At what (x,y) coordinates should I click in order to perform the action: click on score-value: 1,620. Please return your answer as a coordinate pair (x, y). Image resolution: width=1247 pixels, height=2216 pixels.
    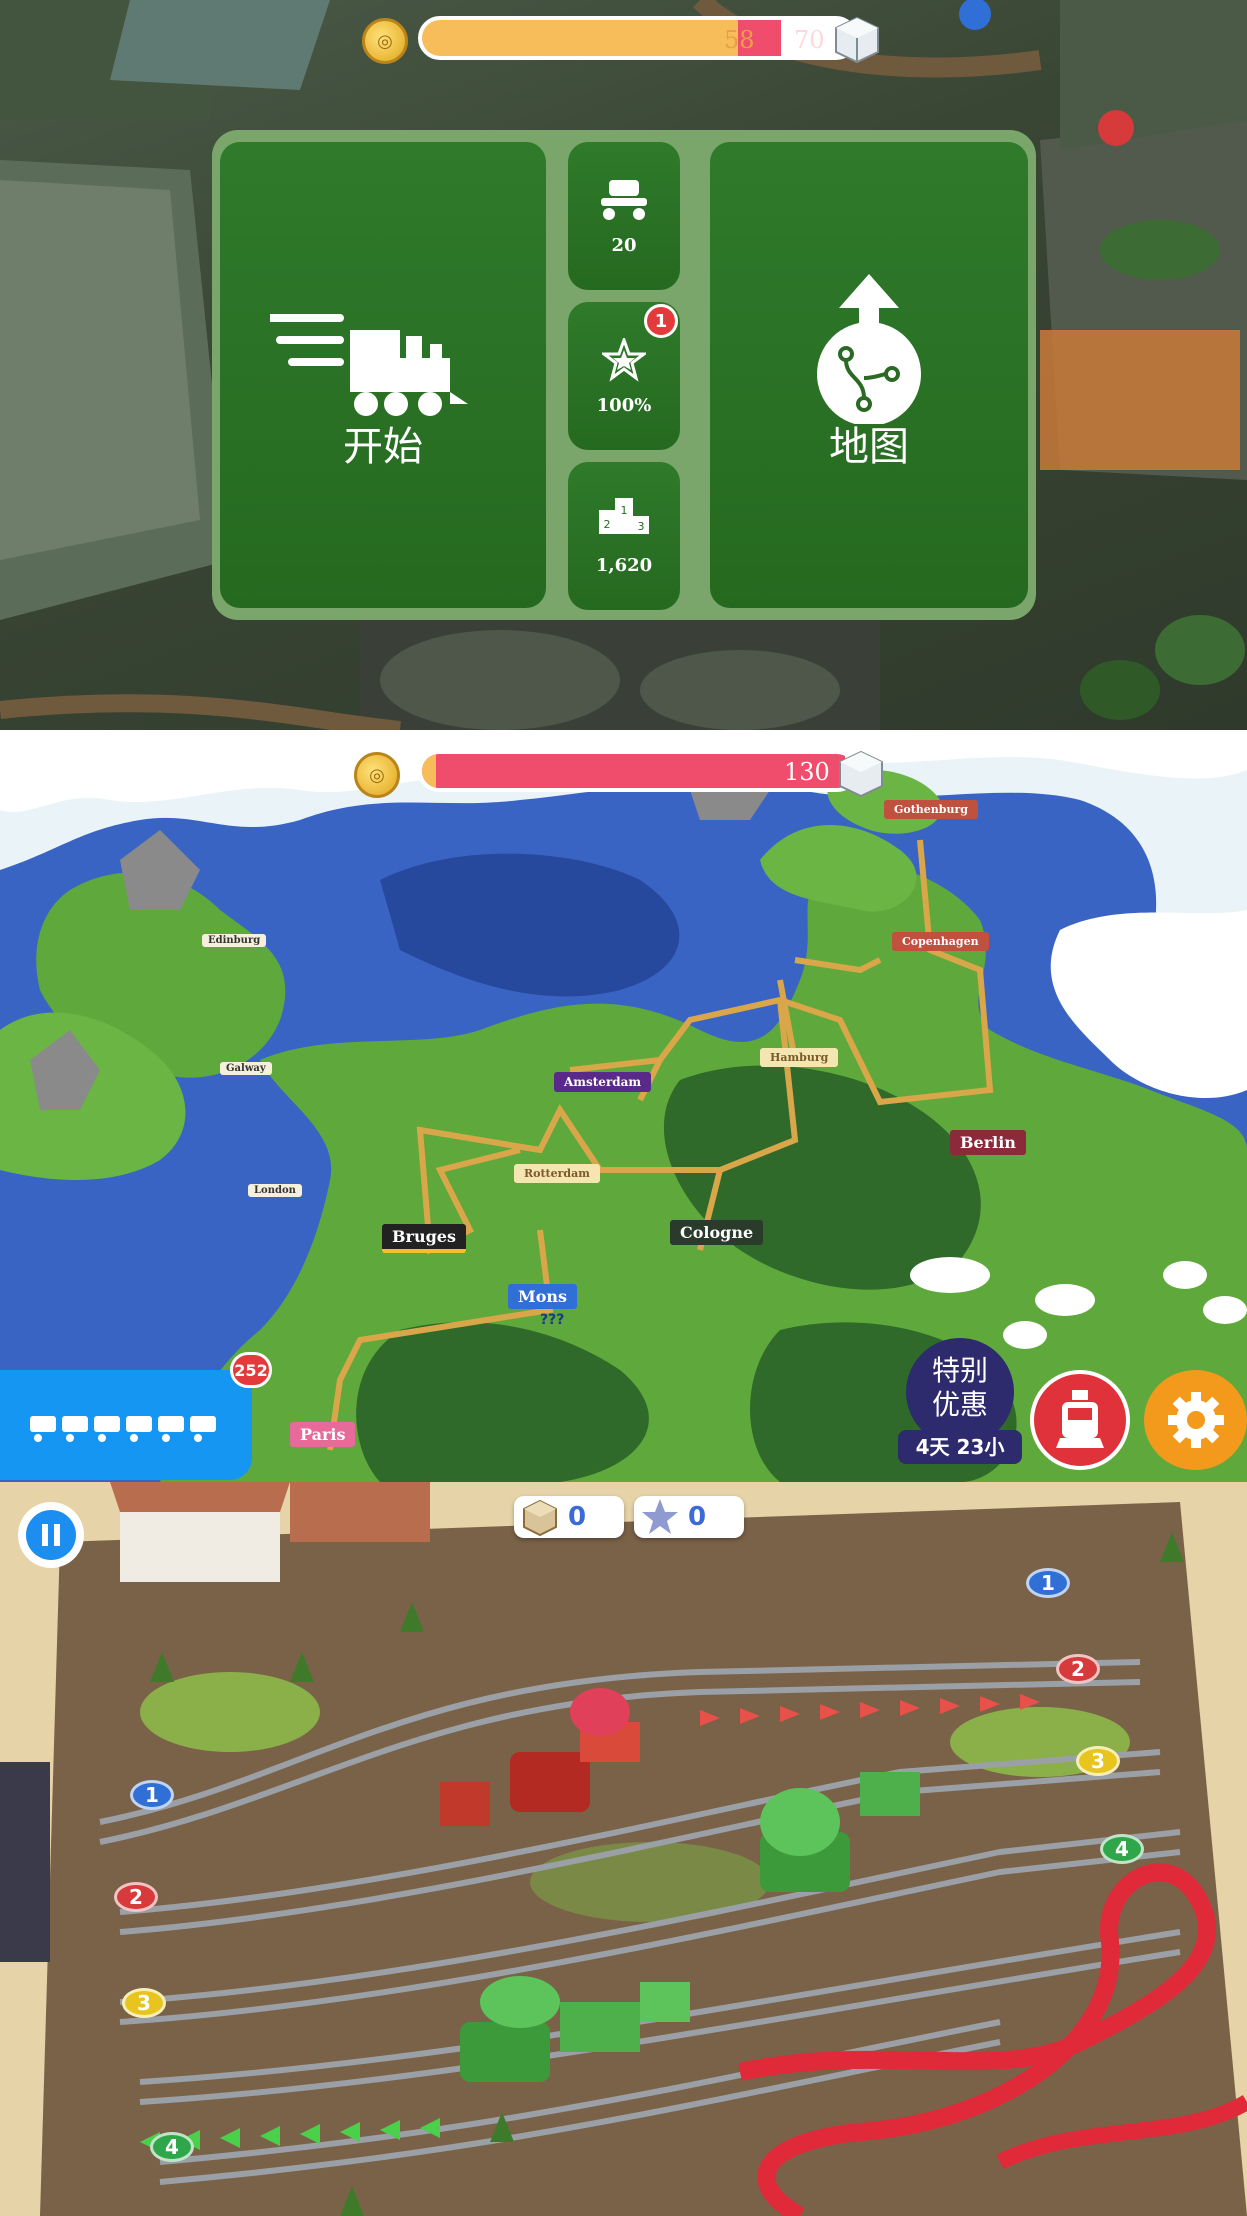
    Looking at the image, I should click on (624, 565).